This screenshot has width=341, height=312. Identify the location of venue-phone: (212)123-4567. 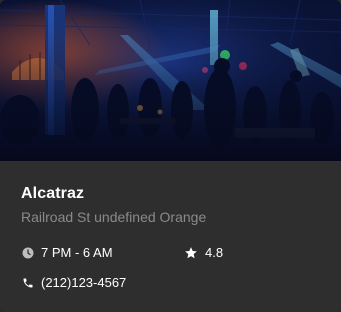
(74, 282).